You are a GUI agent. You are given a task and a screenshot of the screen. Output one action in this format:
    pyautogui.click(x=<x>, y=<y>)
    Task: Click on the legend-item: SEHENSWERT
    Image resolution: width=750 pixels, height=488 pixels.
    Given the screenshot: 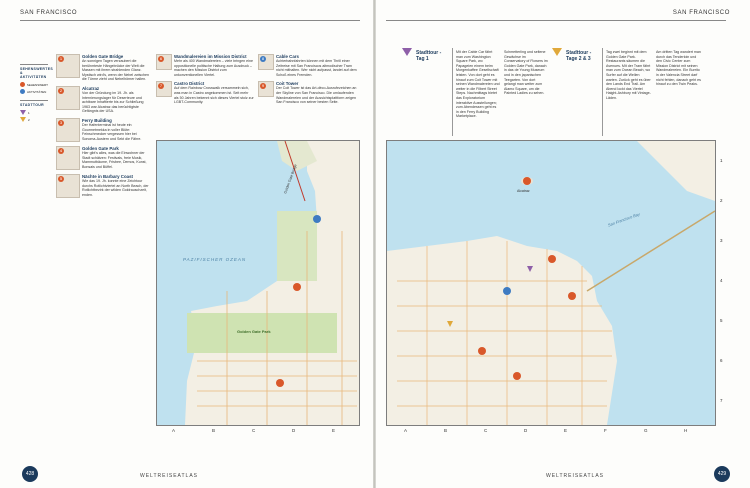 What is the action you would take?
    pyautogui.click(x=34, y=84)
    